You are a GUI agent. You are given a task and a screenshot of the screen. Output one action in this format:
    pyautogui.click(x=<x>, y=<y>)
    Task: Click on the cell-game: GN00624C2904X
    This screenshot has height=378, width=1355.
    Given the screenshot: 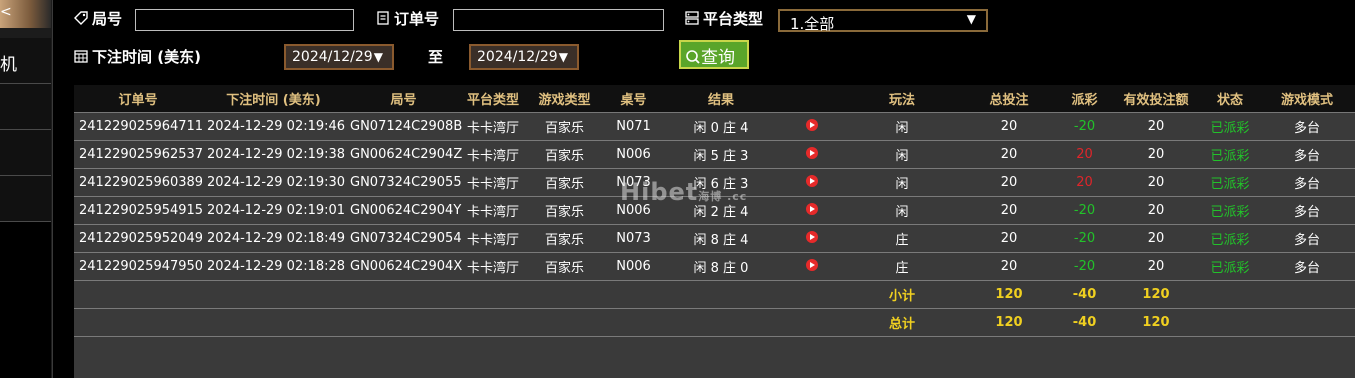 What is the action you would take?
    pyautogui.click(x=403, y=266)
    